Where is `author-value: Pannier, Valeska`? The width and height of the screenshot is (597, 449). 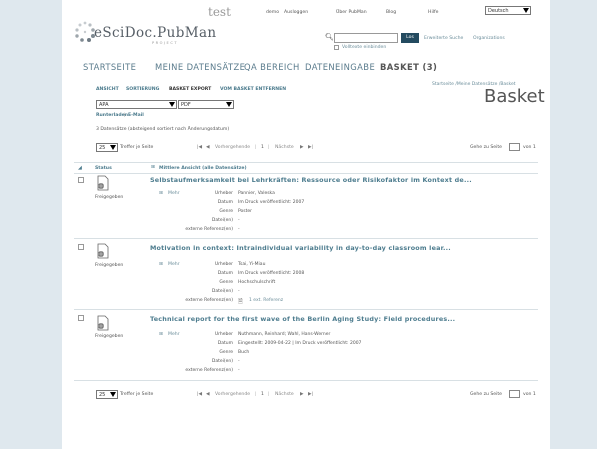 author-value: Pannier, Valeska is located at coordinates (256, 193).